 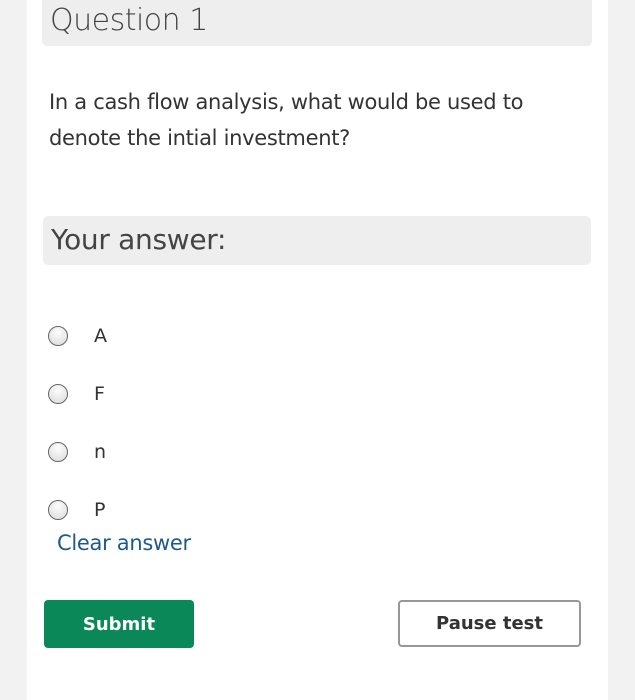 What do you see at coordinates (139, 239) in the screenshot?
I see `answer-title: Your answer:` at bounding box center [139, 239].